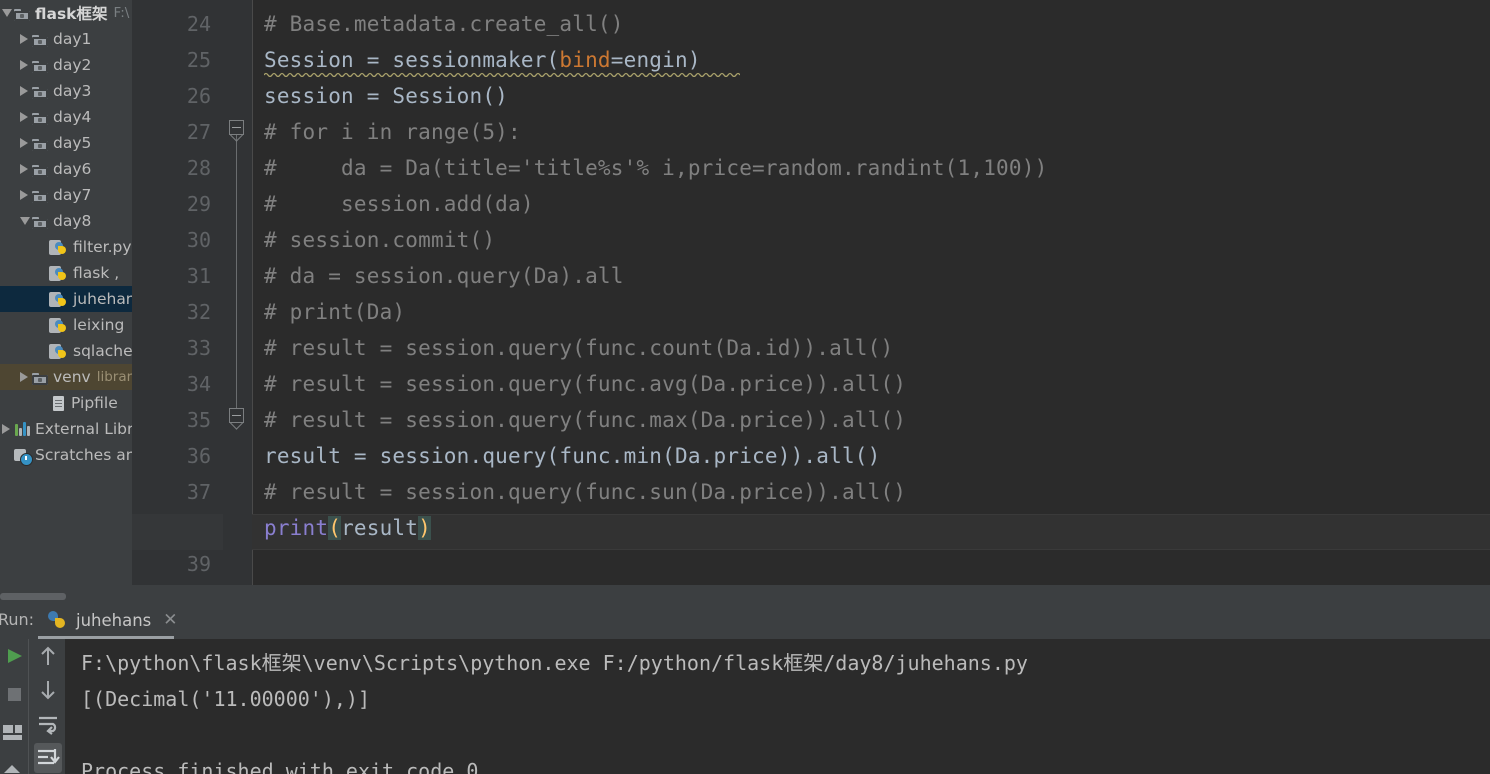 This screenshot has width=1490, height=774. I want to click on run-button, so click(14, 656).